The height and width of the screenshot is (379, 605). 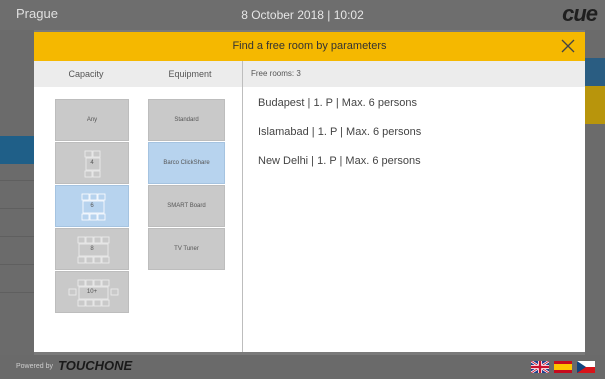 I want to click on equipment-option-label: Standard, so click(x=186, y=120).